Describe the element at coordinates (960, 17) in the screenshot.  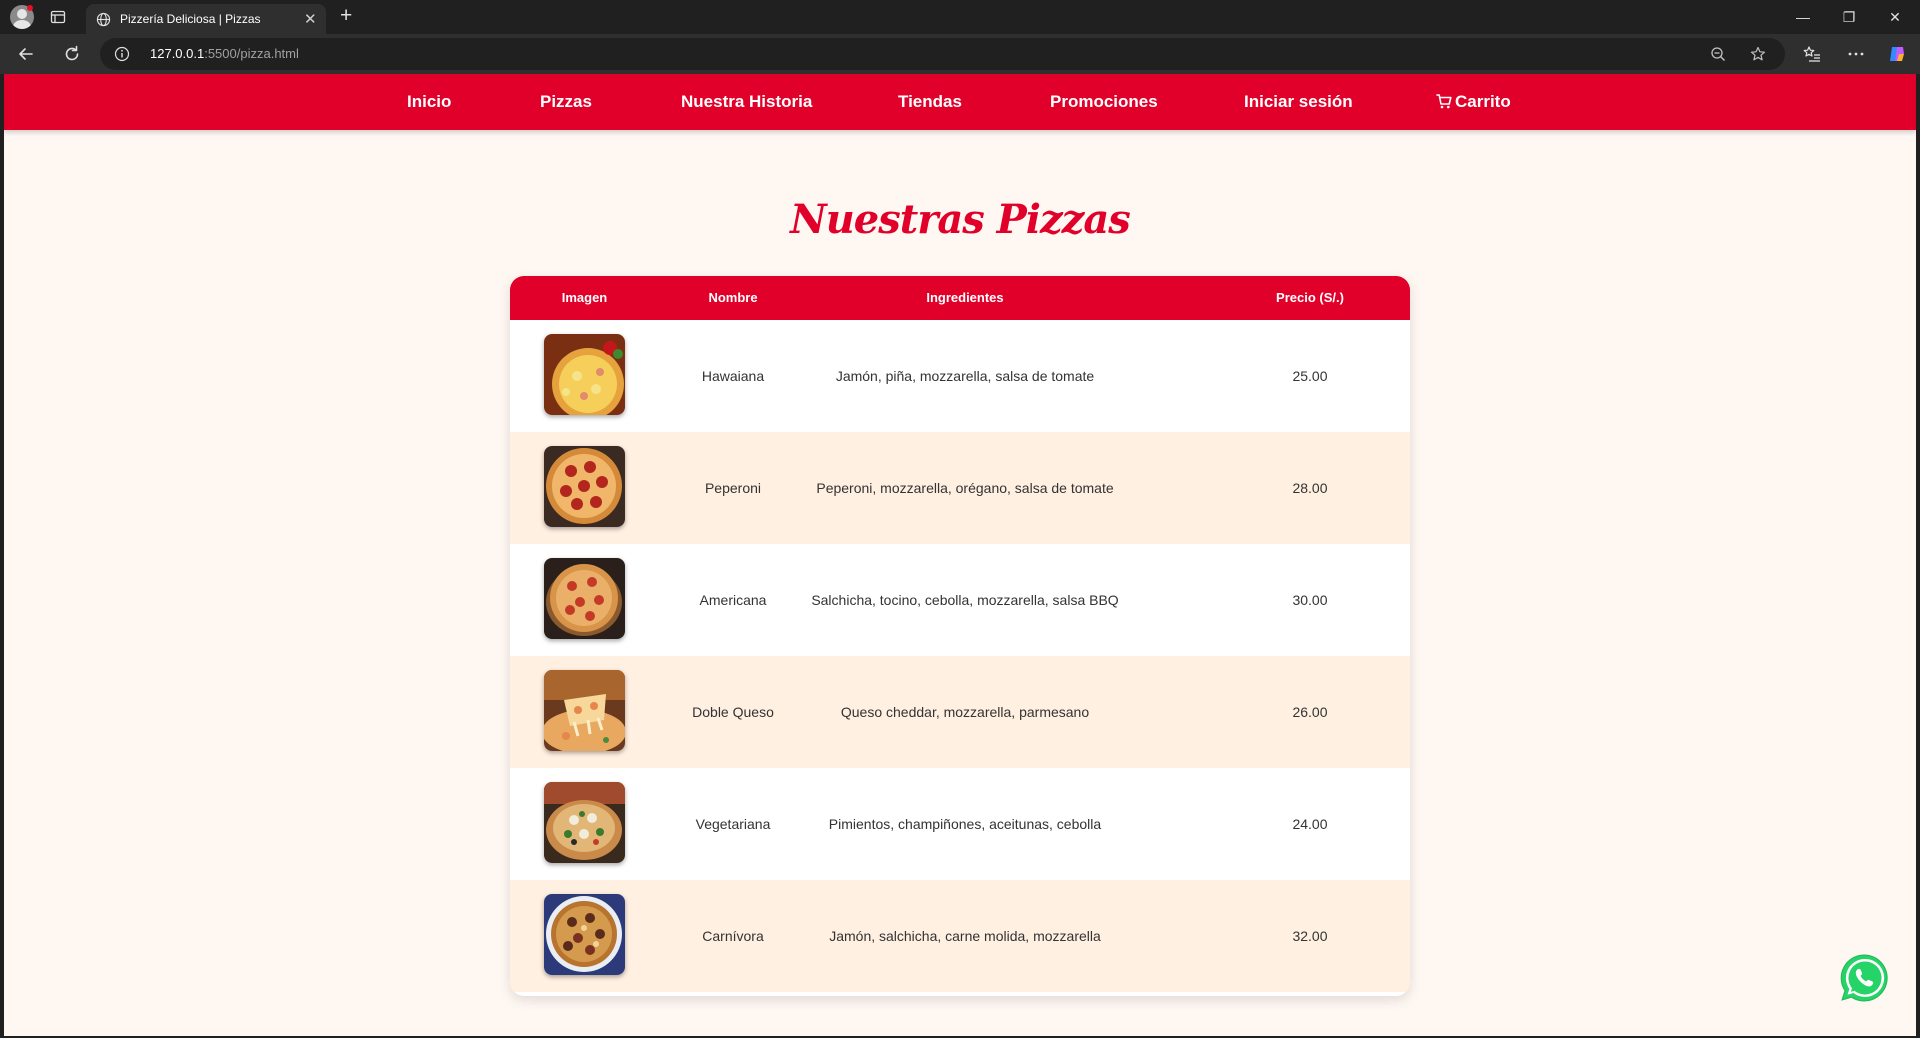
I see `browser-tab-bar: Pizzería Deliciosa | Pizzas ✕ + — ❐ ✕` at that location.